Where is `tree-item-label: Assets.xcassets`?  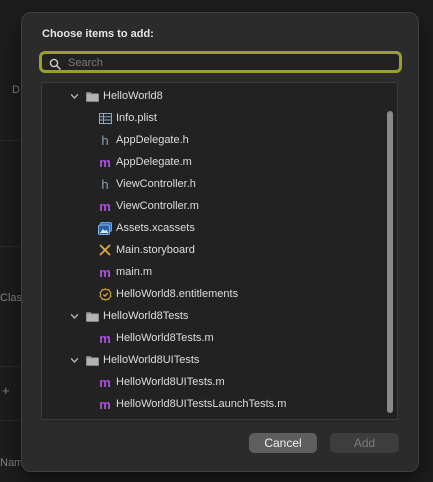 tree-item-label: Assets.xcassets is located at coordinates (155, 228).